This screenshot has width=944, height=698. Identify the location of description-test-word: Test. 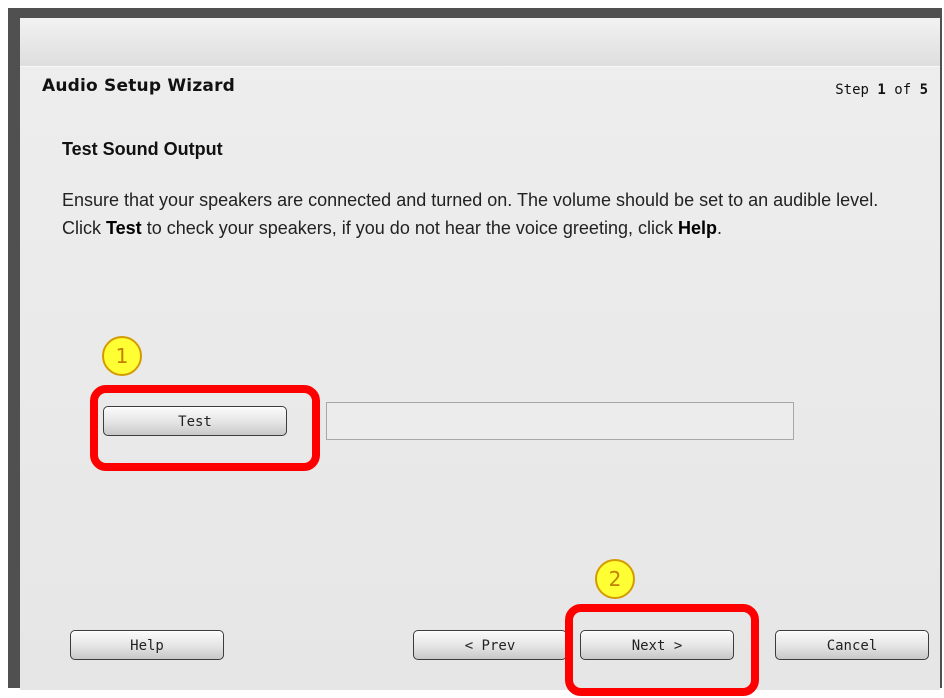
(124, 228).